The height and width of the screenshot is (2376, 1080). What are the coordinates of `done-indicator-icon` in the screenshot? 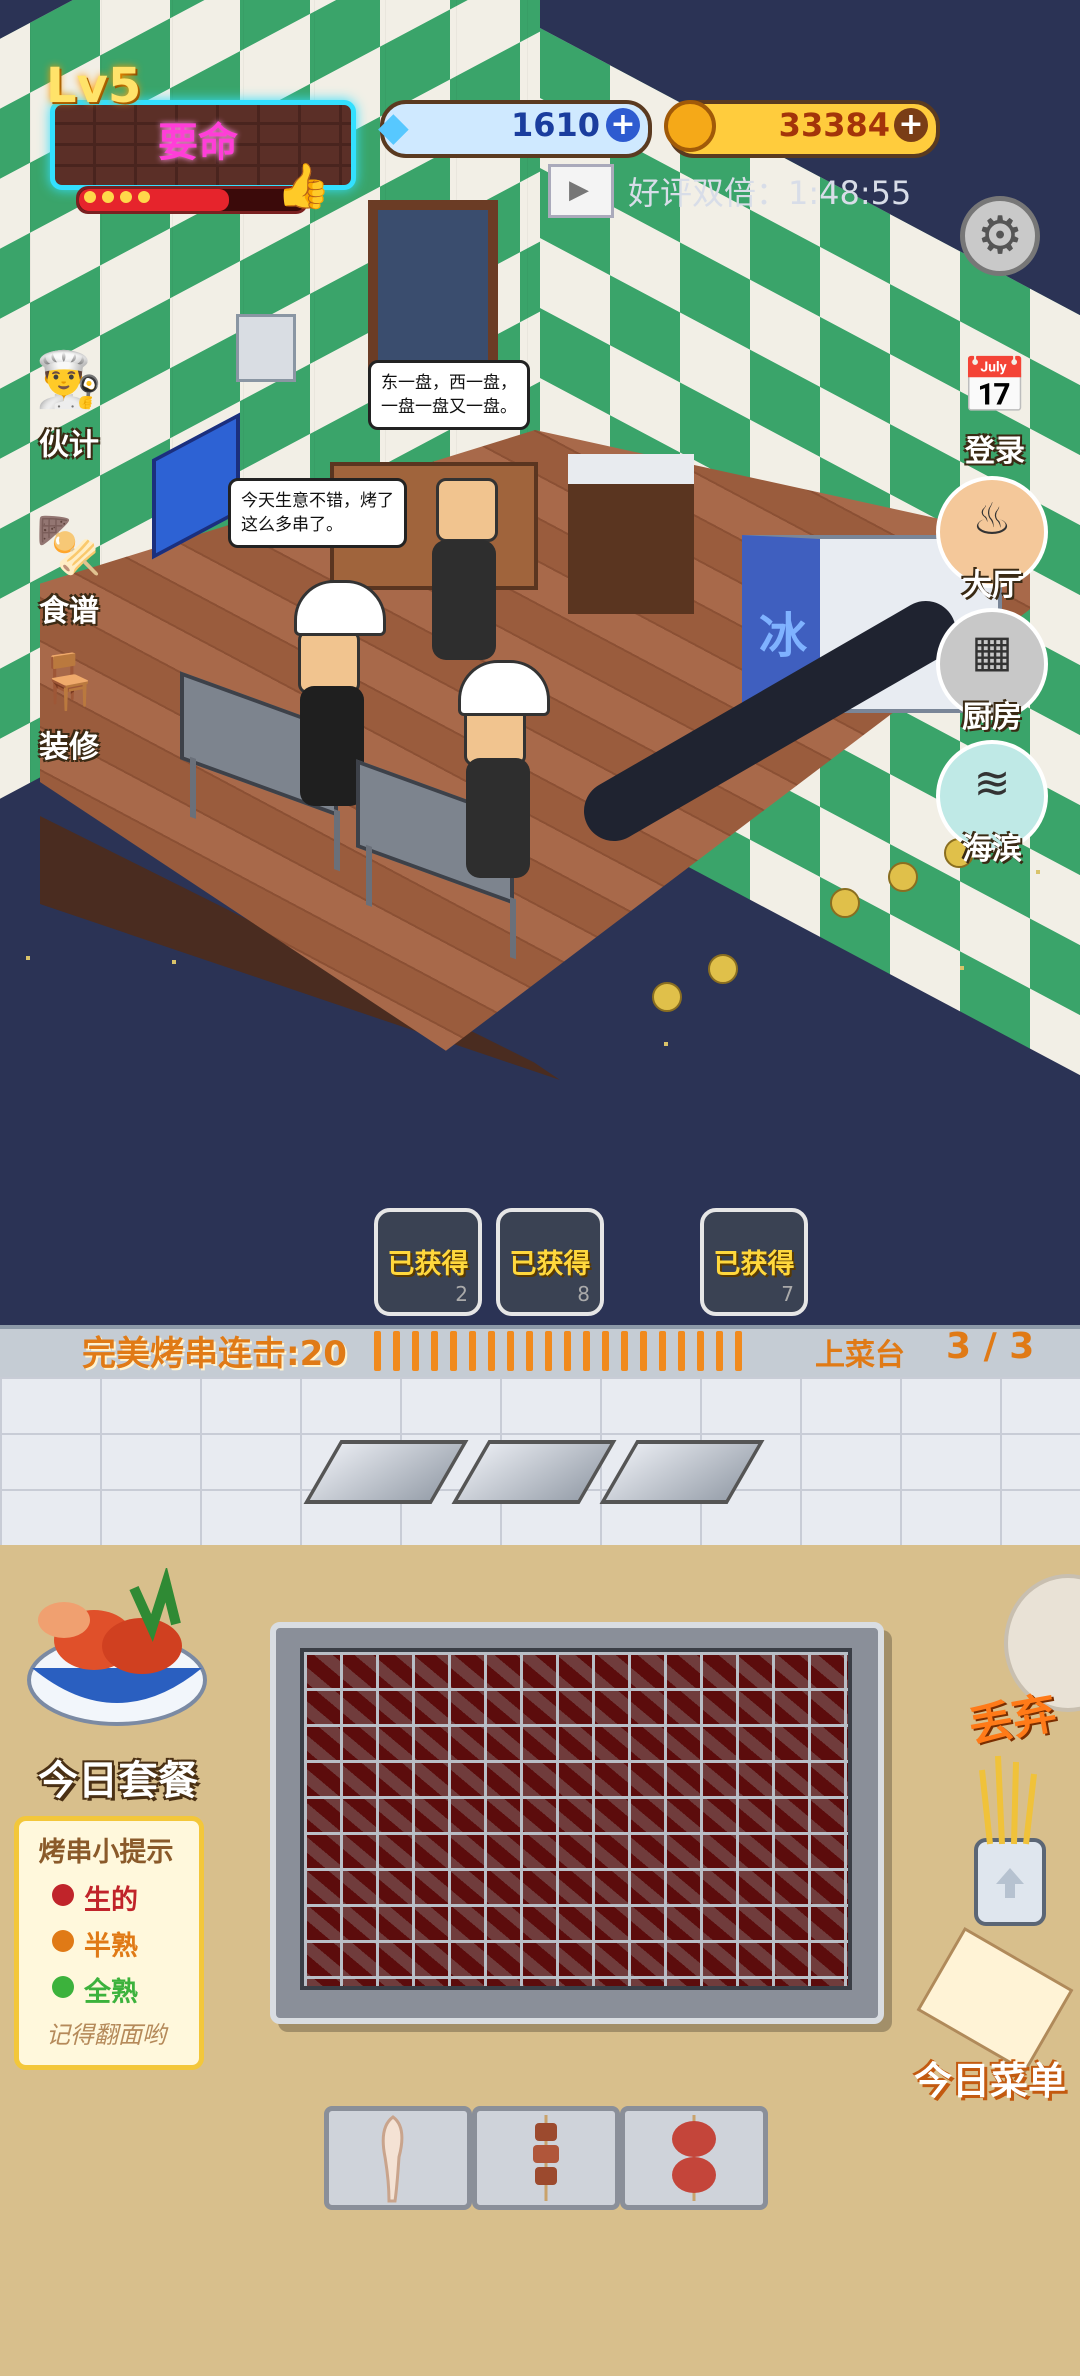 It's located at (63, 1987).